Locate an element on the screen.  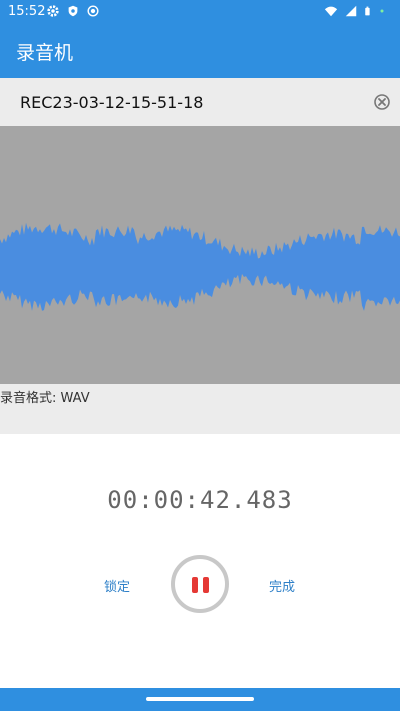
record-icon is located at coordinates (93, 11).